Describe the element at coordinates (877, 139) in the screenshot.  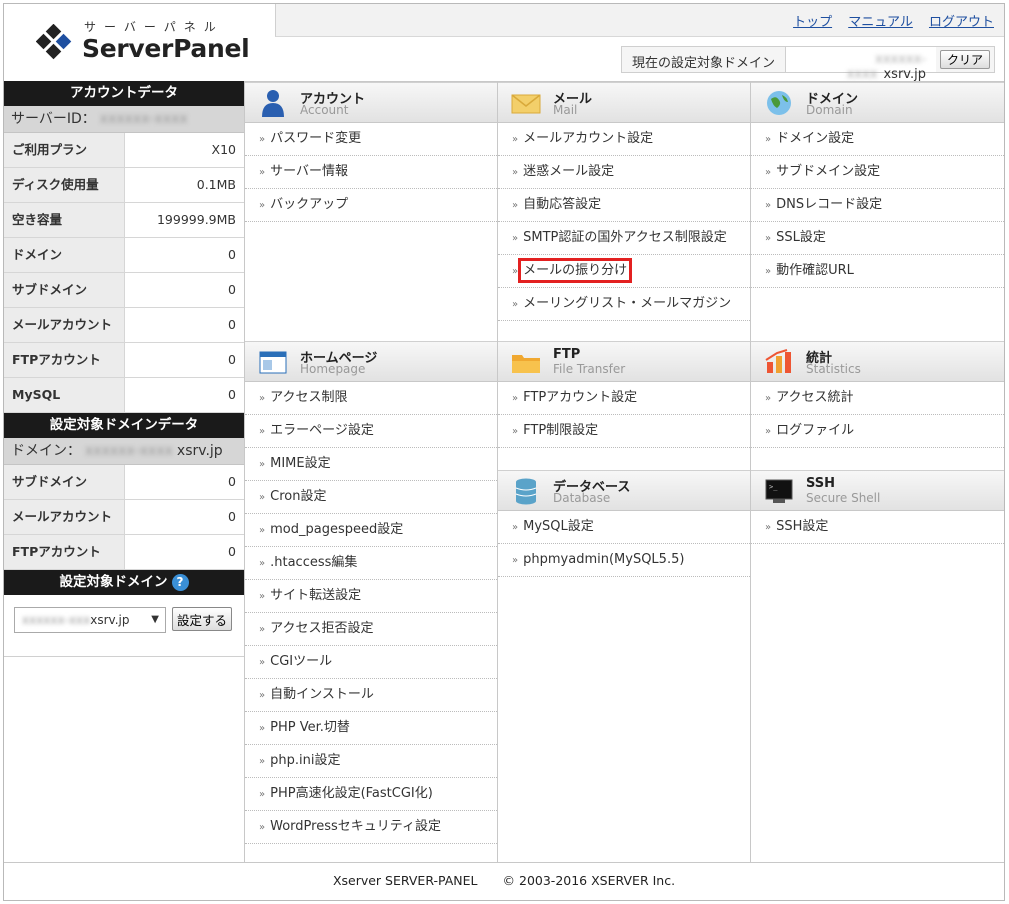
I see `menu-link: » ドメイン設定` at that location.